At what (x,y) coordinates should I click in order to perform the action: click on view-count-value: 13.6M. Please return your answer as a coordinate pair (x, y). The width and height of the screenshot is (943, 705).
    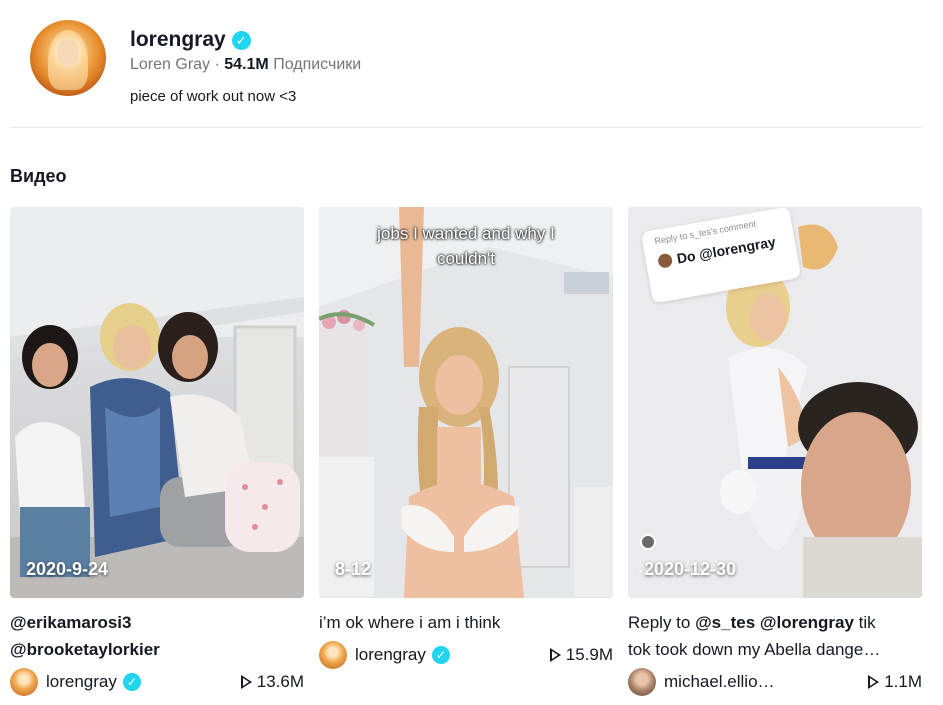
    Looking at the image, I should click on (280, 681).